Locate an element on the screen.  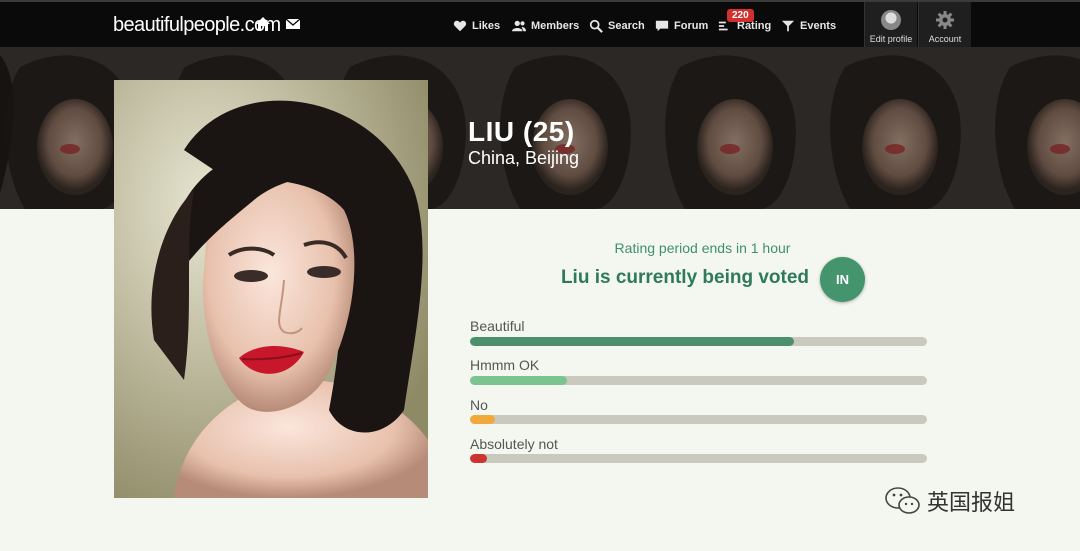
home-icon is located at coordinates (263, 24).